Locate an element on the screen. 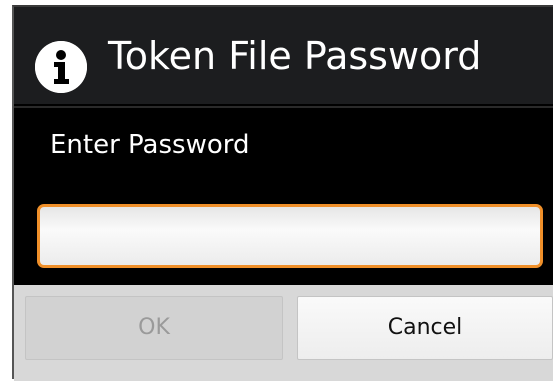 Image resolution: width=553 pixels, height=381 pixels. info-icon is located at coordinates (61, 67).